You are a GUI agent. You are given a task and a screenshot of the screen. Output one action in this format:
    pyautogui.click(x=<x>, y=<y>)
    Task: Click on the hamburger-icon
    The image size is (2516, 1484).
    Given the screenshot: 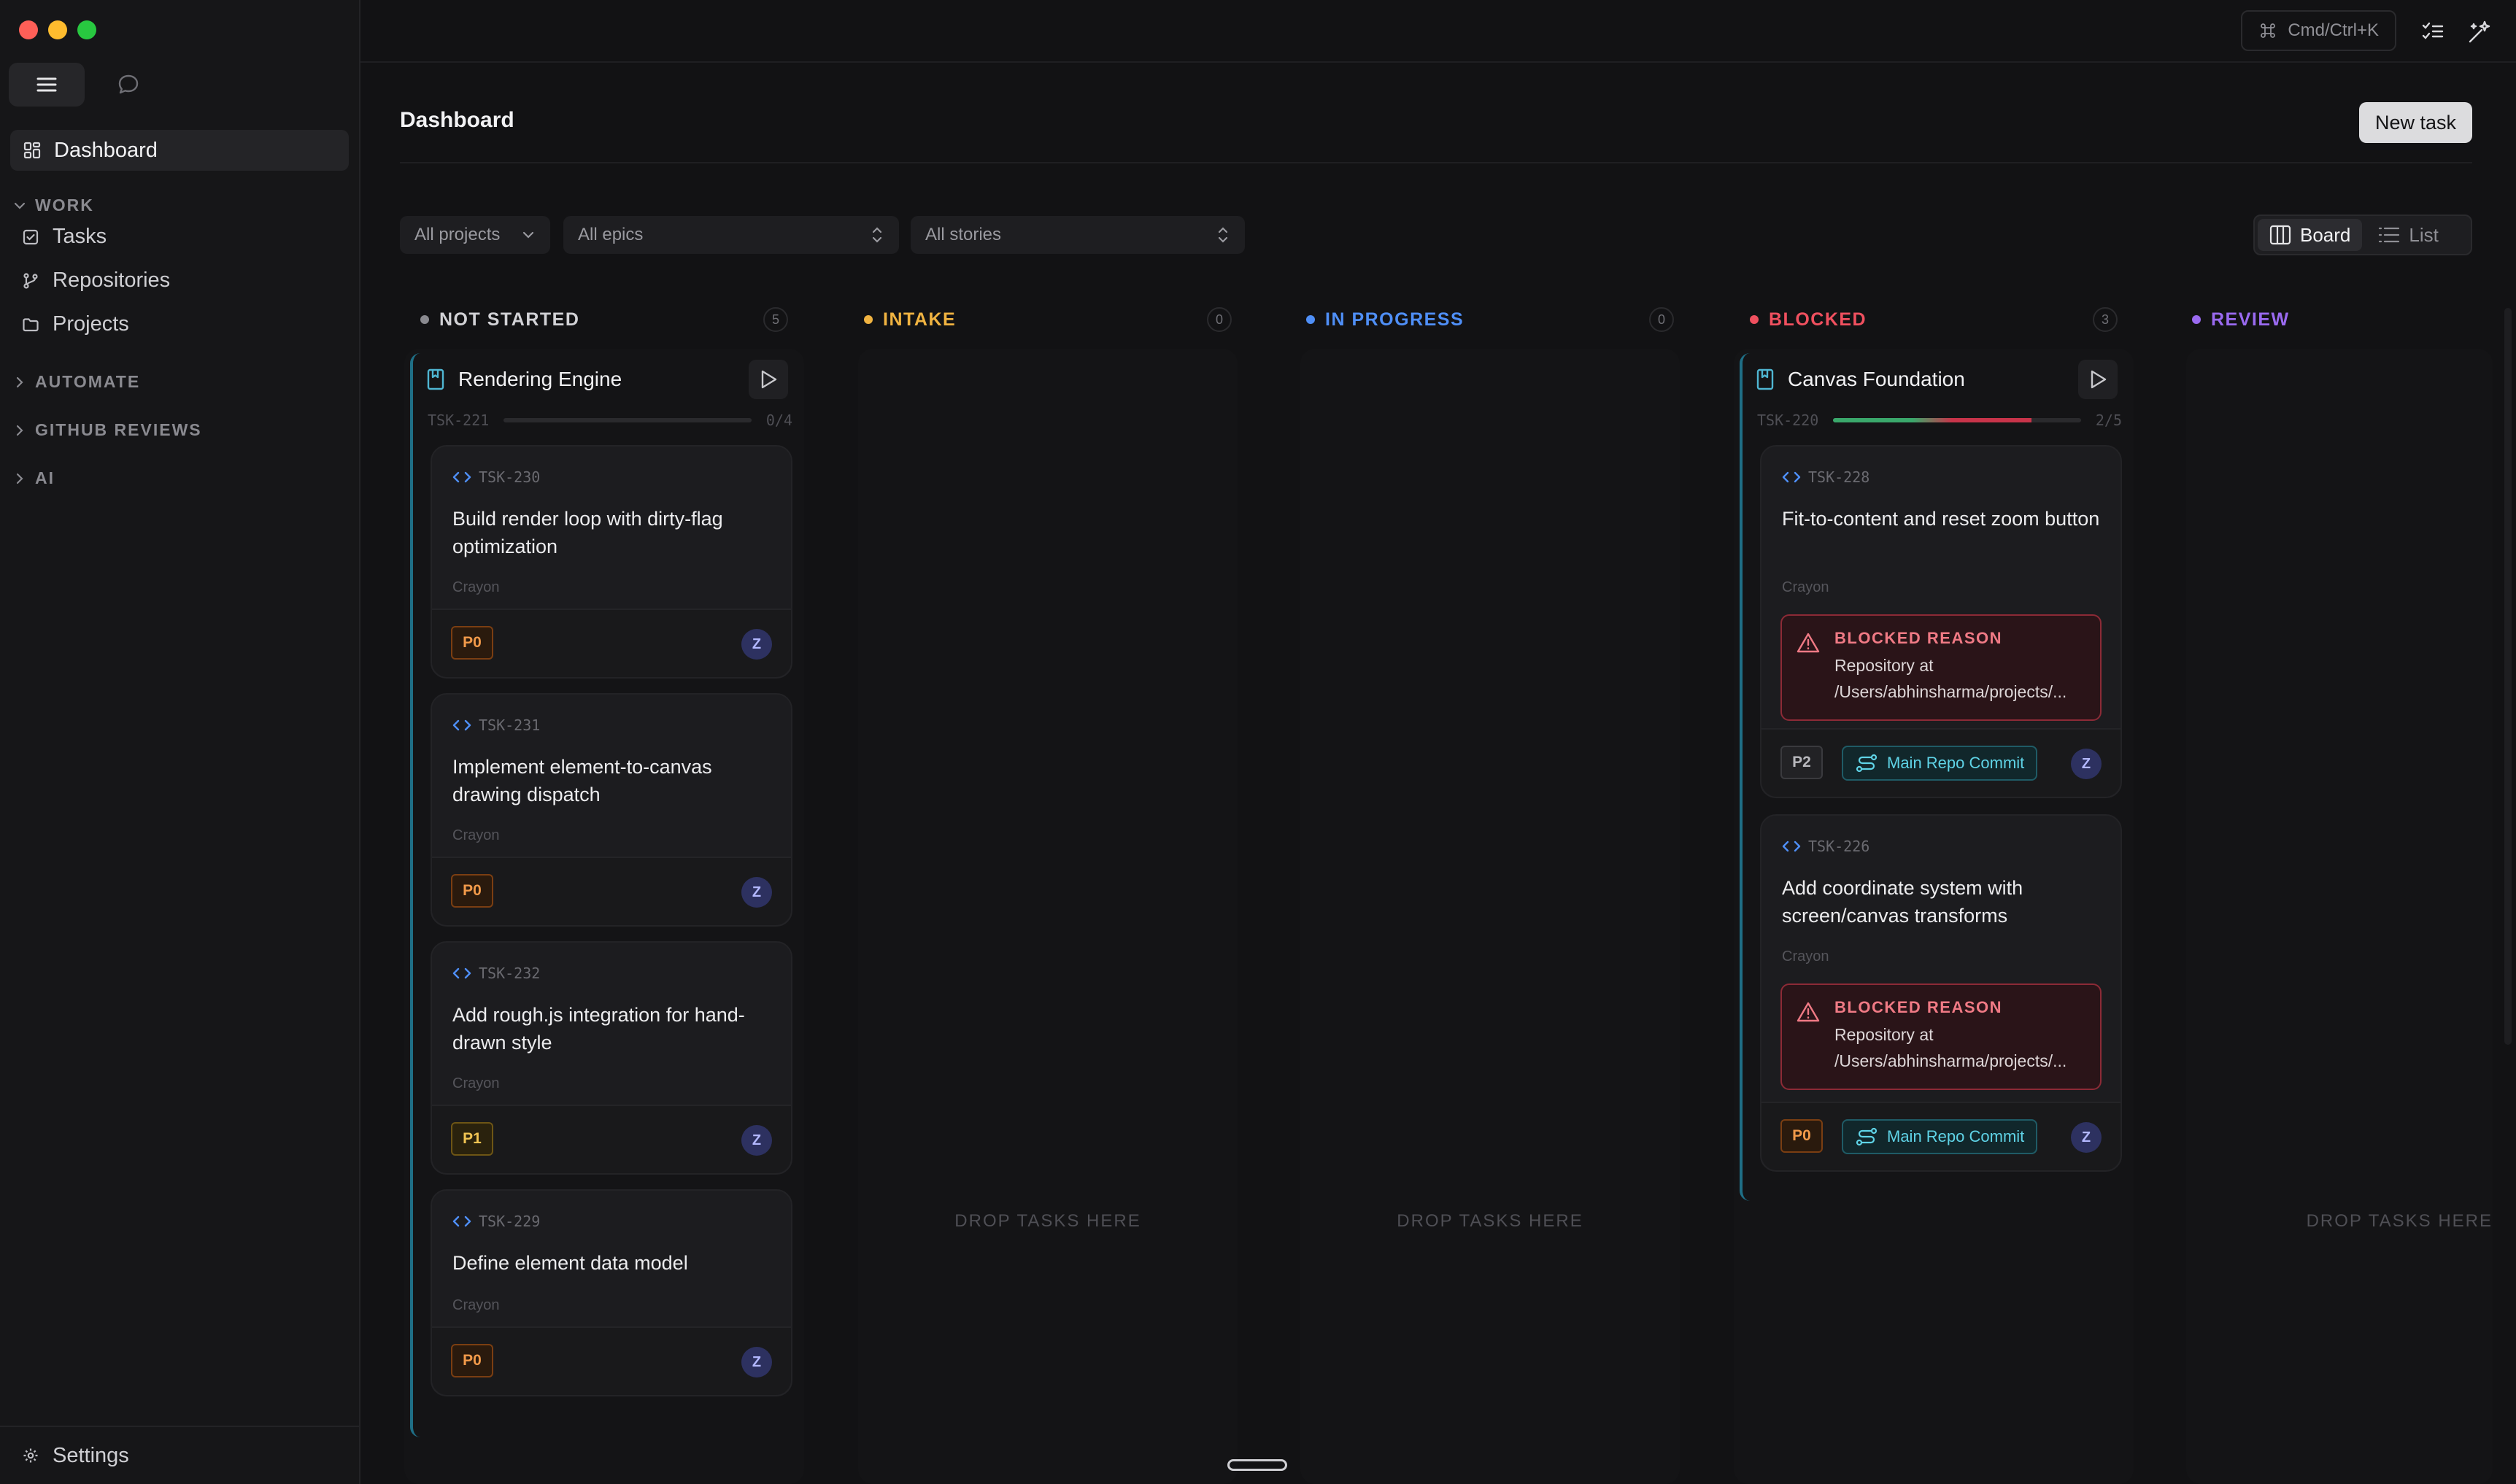 What is the action you would take?
    pyautogui.click(x=46, y=84)
    